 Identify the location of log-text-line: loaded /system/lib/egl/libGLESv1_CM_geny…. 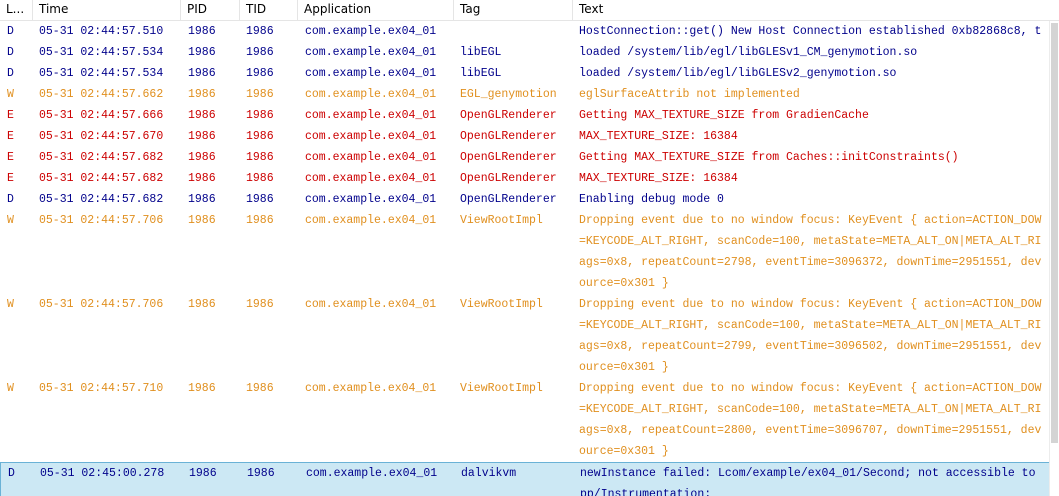
(748, 52).